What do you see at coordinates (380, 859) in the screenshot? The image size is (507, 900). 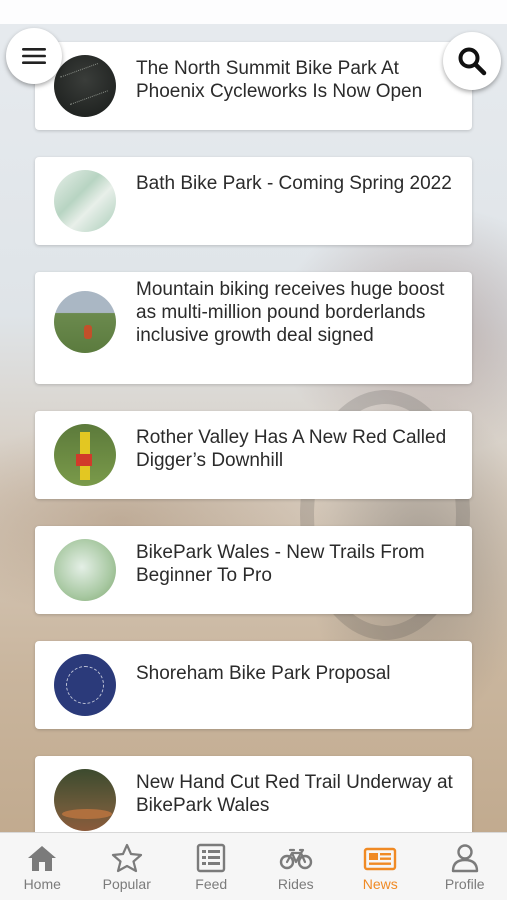 I see `newspaper-icon` at bounding box center [380, 859].